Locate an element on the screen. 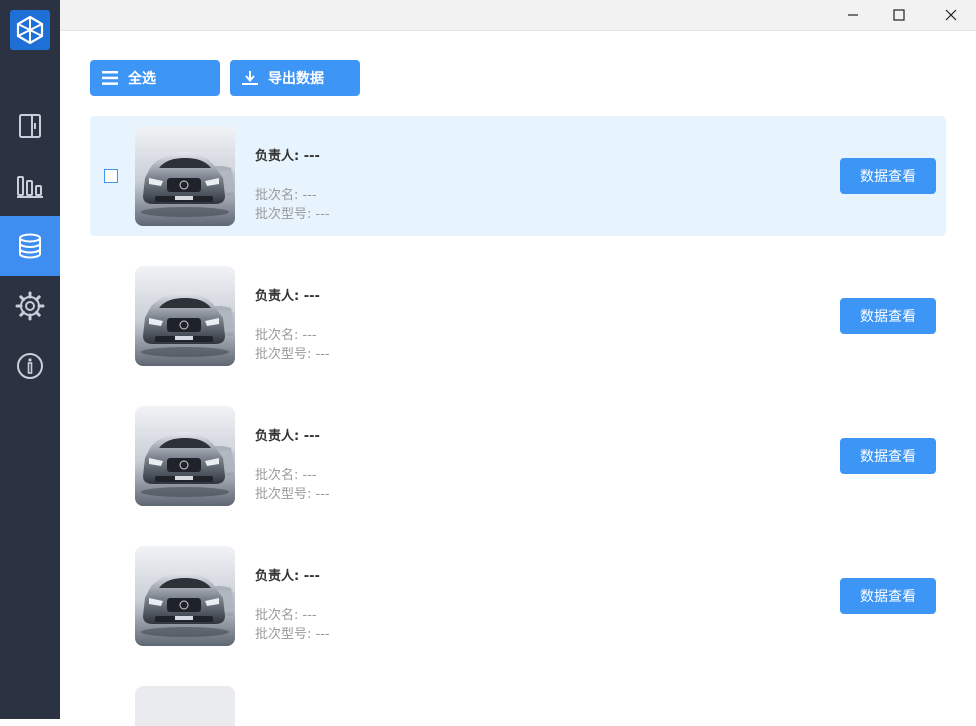 The width and height of the screenshot is (976, 726). info-icon is located at coordinates (30, 366).